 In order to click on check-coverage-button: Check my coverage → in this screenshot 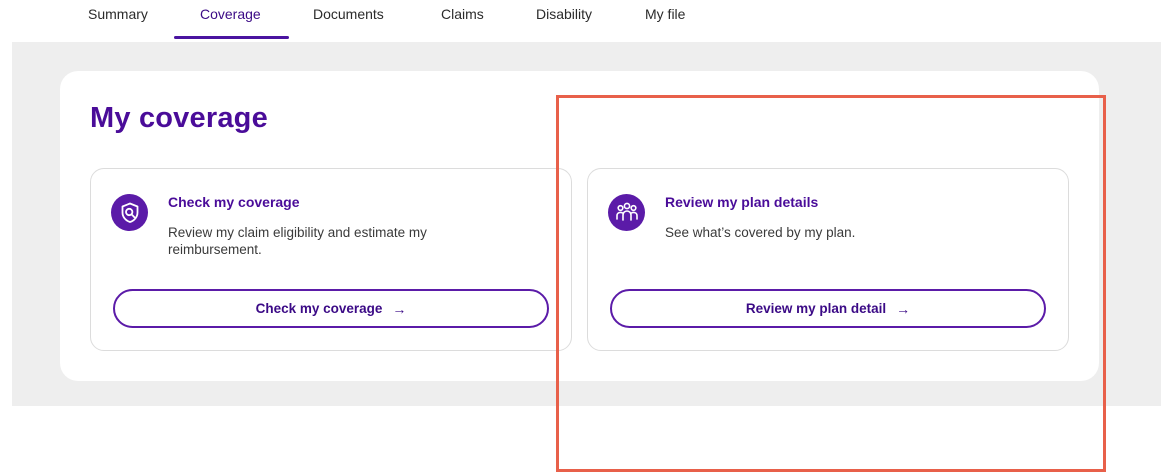, I will do `click(331, 308)`.